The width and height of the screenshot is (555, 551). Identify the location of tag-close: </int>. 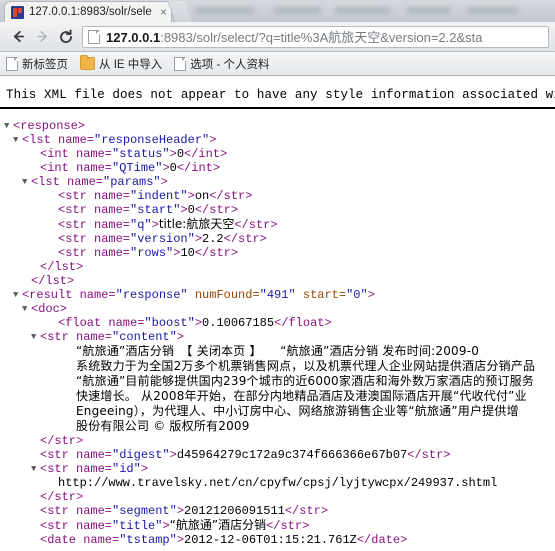
(206, 154).